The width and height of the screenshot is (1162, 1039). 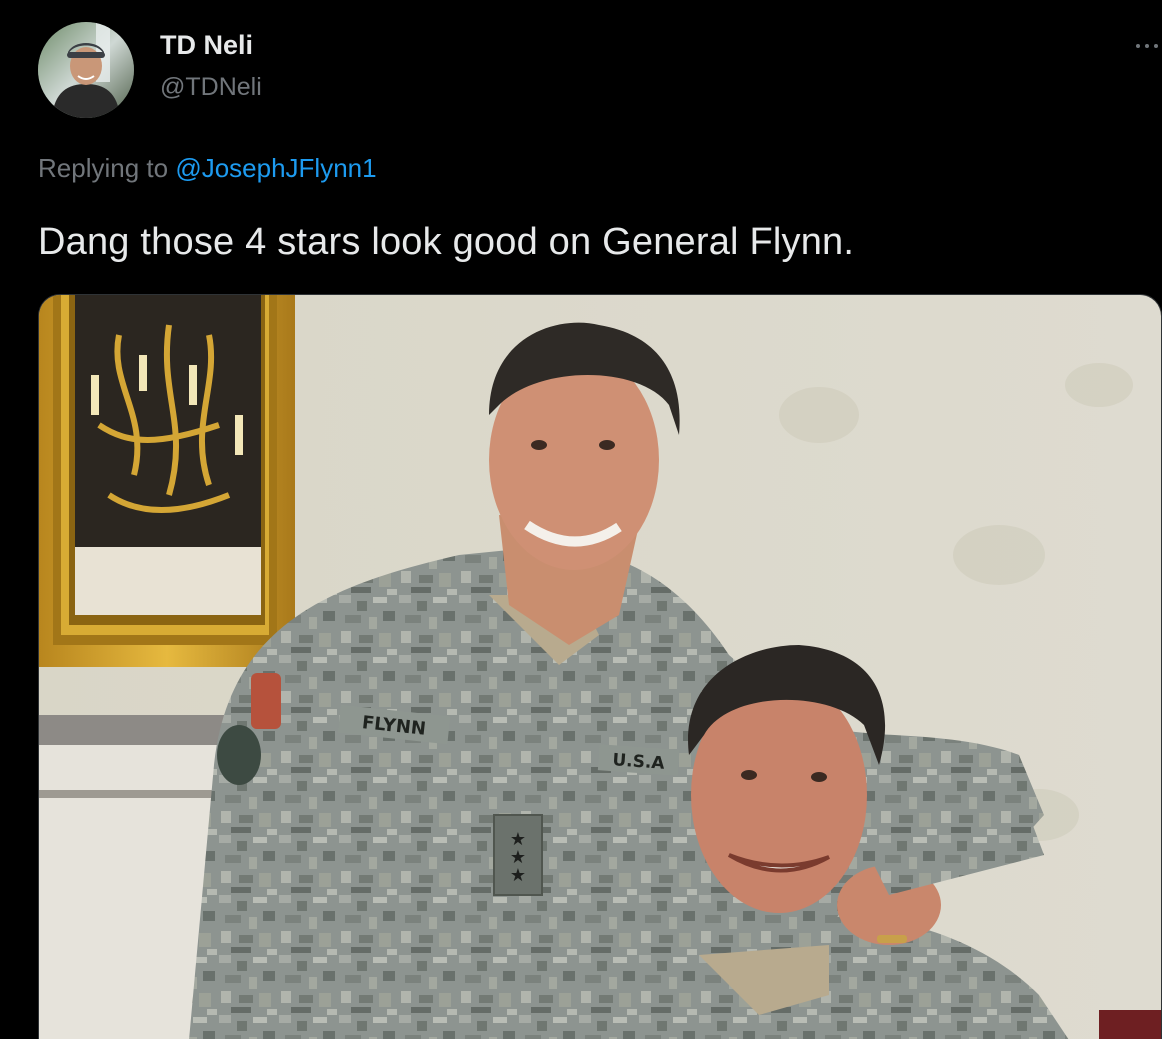 What do you see at coordinates (86, 70) in the screenshot?
I see `avatar` at bounding box center [86, 70].